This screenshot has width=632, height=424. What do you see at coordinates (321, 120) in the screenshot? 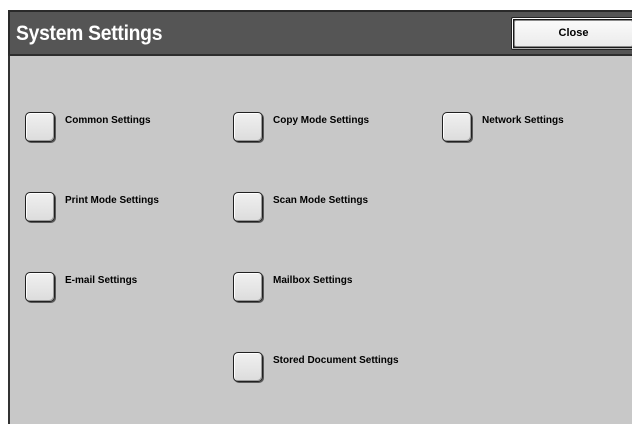
I see `copy-mode-settings-label: Copy Mode Settings` at bounding box center [321, 120].